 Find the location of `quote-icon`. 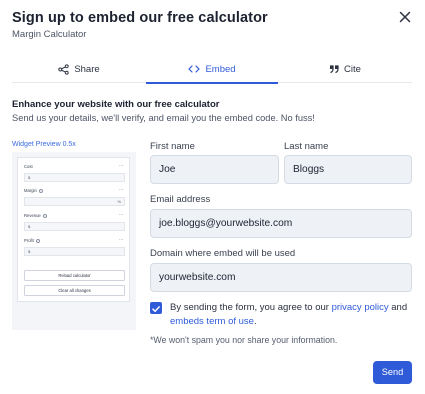

quote-icon is located at coordinates (334, 68).